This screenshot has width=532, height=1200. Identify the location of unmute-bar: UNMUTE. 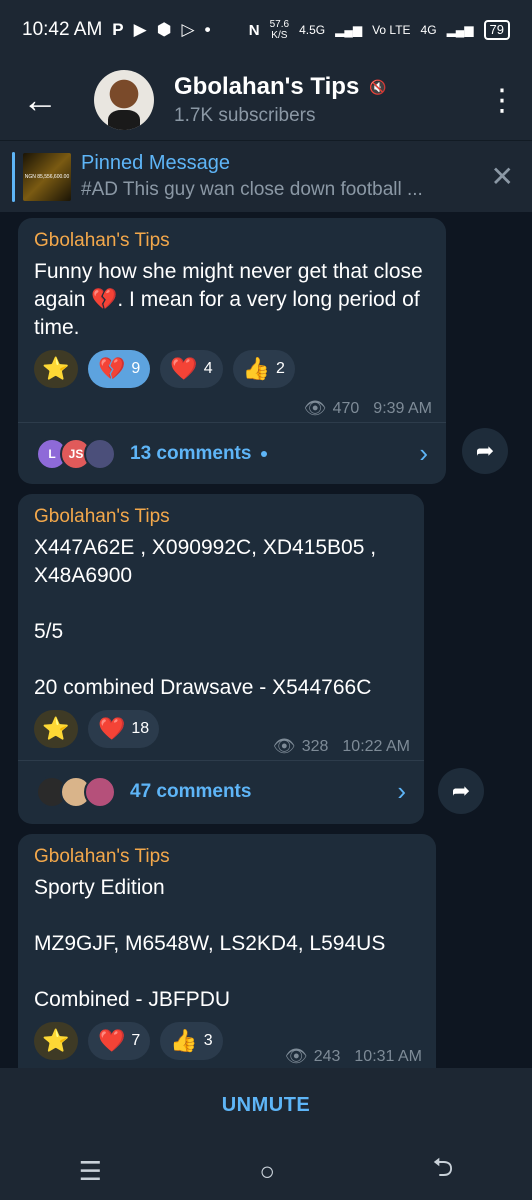
(266, 1105).